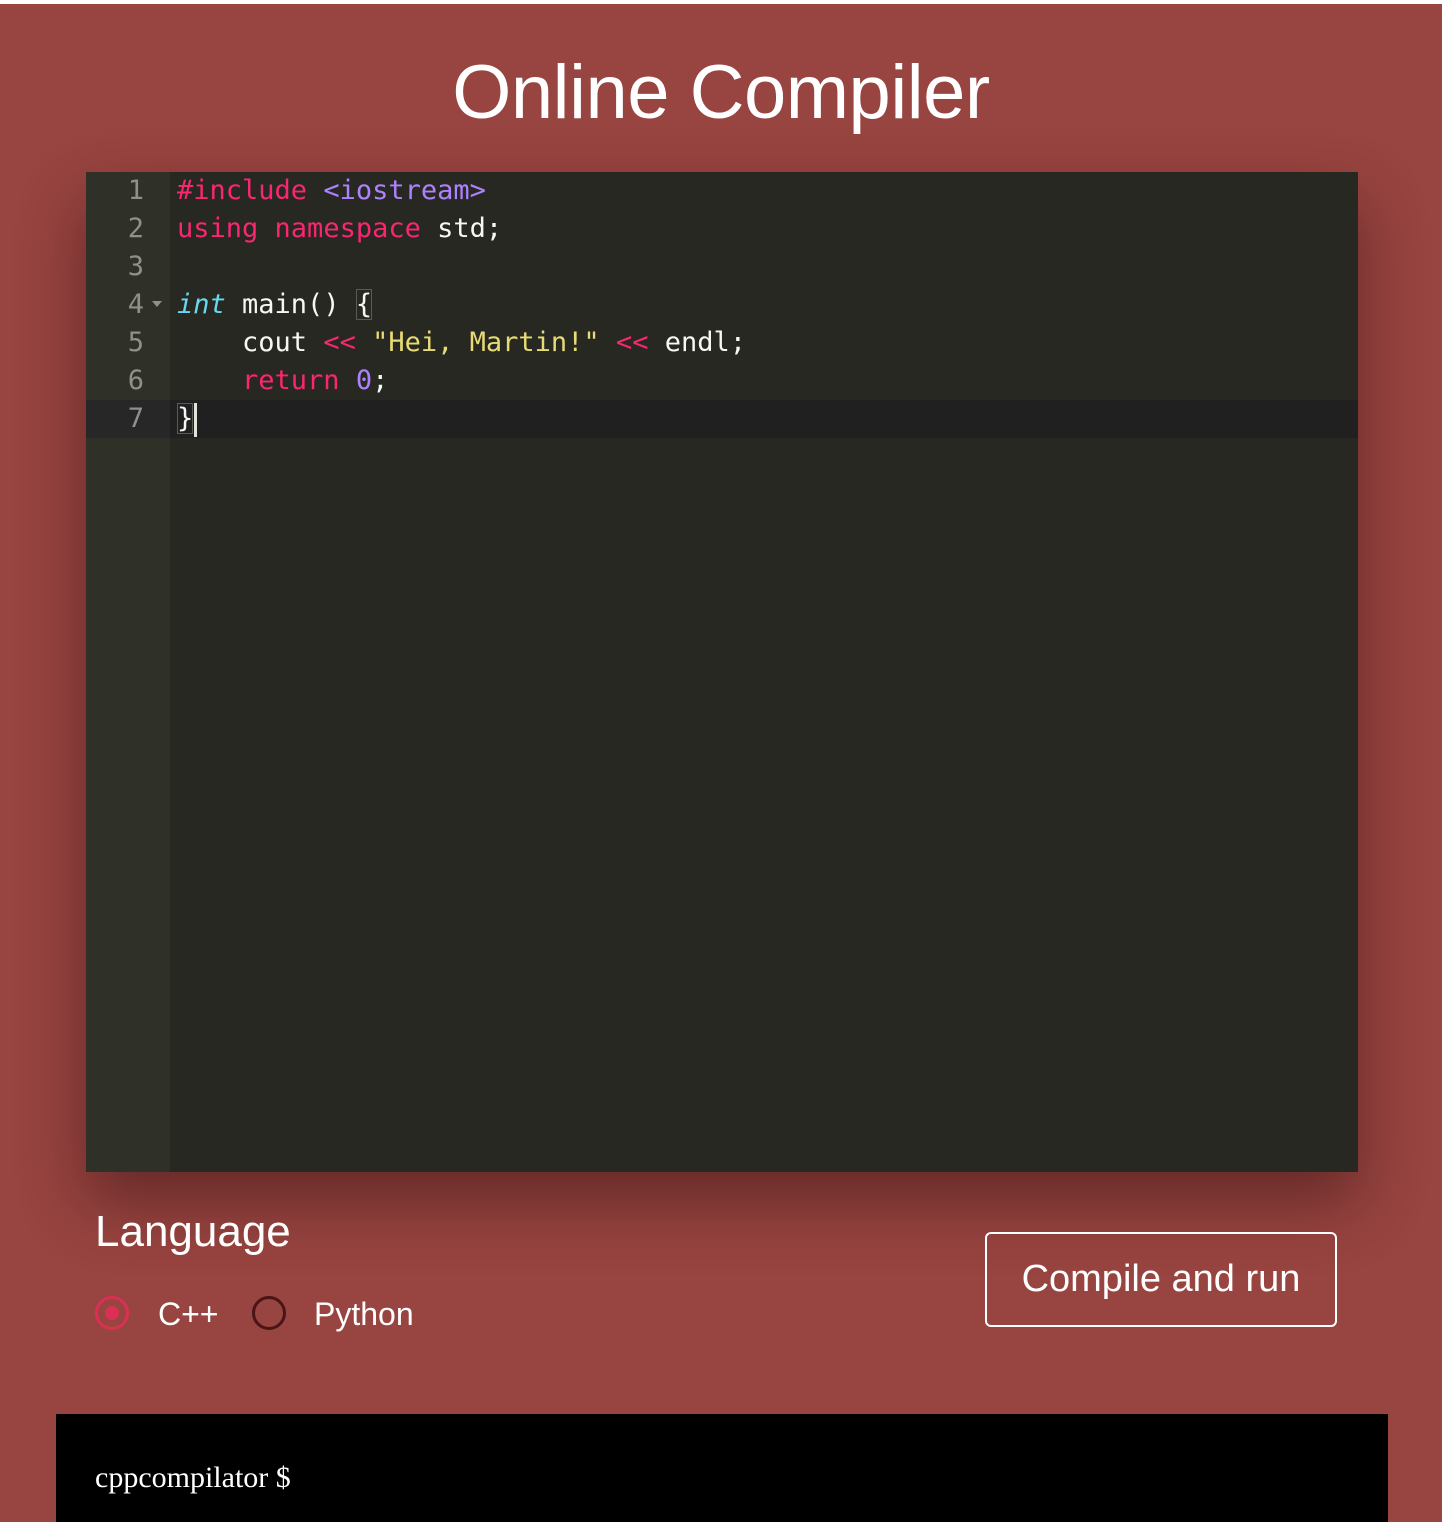 Image resolution: width=1442 pixels, height=1522 pixels. What do you see at coordinates (188, 1314) in the screenshot?
I see `radio-cpp-label: C++` at bounding box center [188, 1314].